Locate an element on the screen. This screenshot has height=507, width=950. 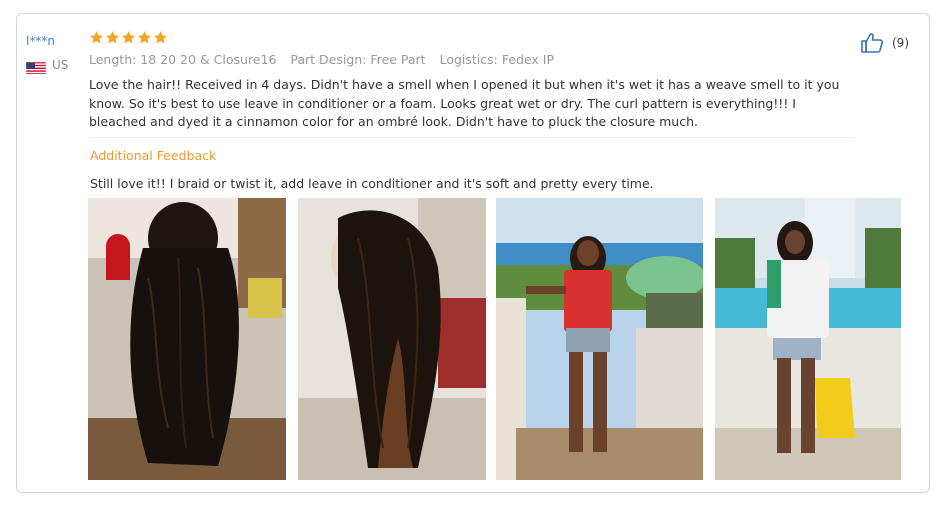
star-rating is located at coordinates (128, 37).